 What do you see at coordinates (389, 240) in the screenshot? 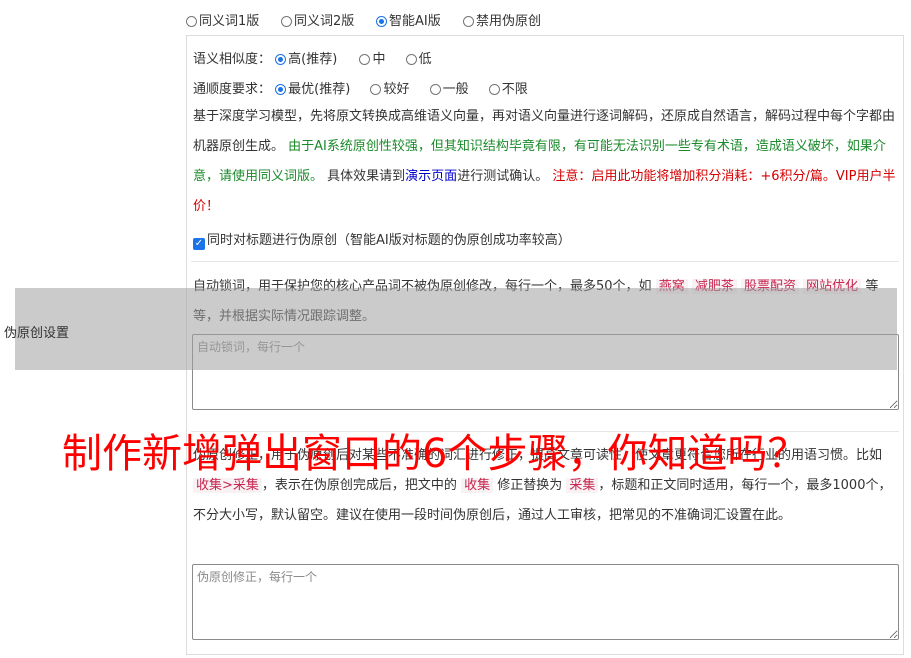
I see `checkbox-label: 同时对标题进行伪原创（智能AI版对标题的伪原创成功率较高）` at bounding box center [389, 240].